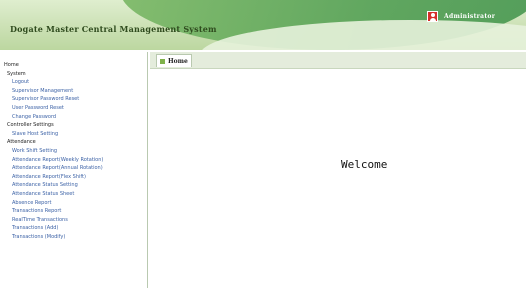 This screenshot has width=526, height=288. What do you see at coordinates (73, 160) in the screenshot?
I see `sidebar-item-attendance-report-weekly: Attendance Report(Weekly Rotation)` at bounding box center [73, 160].